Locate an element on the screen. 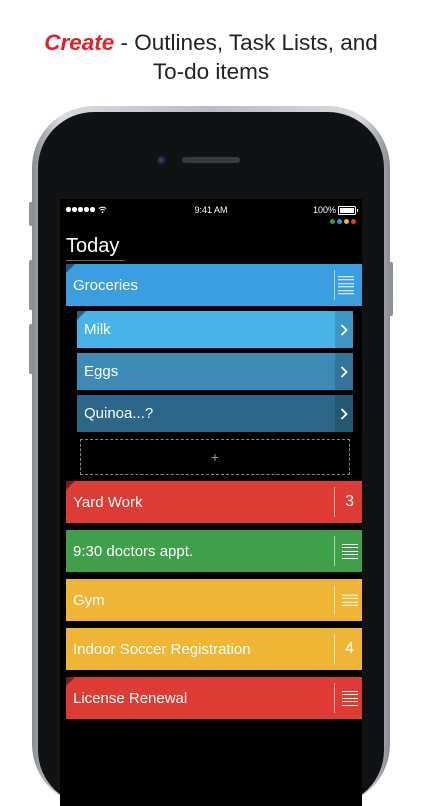 The height and width of the screenshot is (806, 422). status-bar: 9:41 AM 100% is located at coordinates (211, 212).